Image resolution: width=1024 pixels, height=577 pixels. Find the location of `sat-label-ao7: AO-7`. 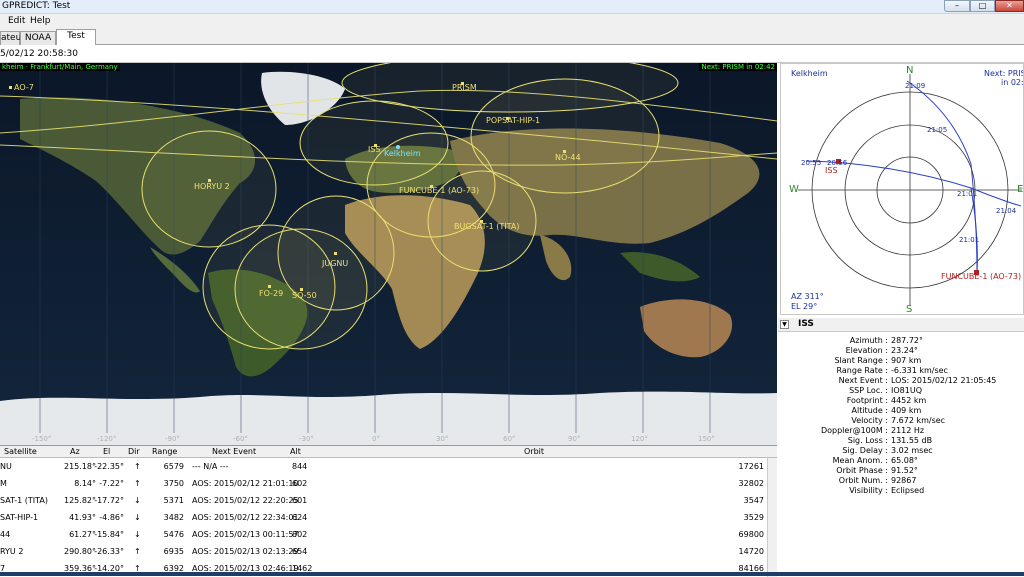

sat-label-ao7: AO-7 is located at coordinates (24, 87).